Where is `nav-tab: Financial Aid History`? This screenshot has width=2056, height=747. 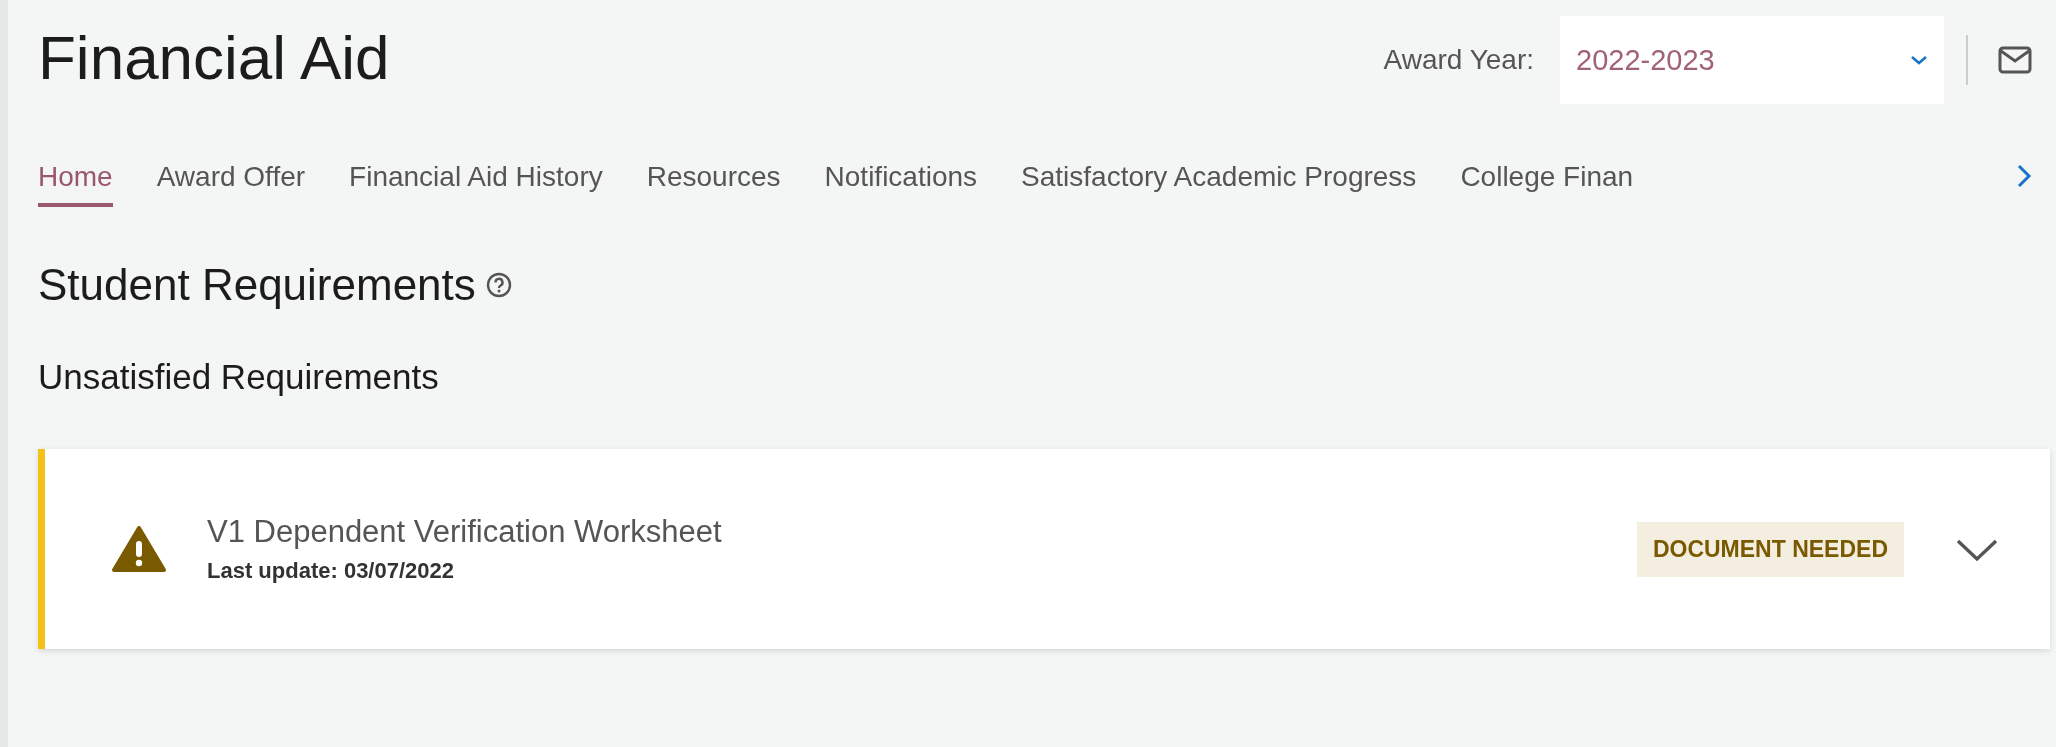 nav-tab: Financial Aid History is located at coordinates (476, 175).